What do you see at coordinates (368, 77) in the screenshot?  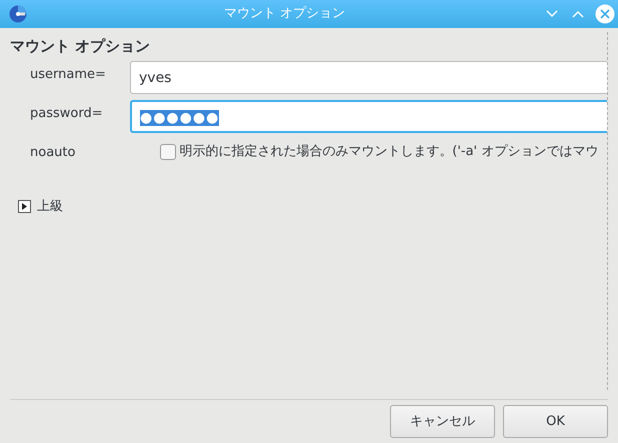 I see `input-field: yves` at bounding box center [368, 77].